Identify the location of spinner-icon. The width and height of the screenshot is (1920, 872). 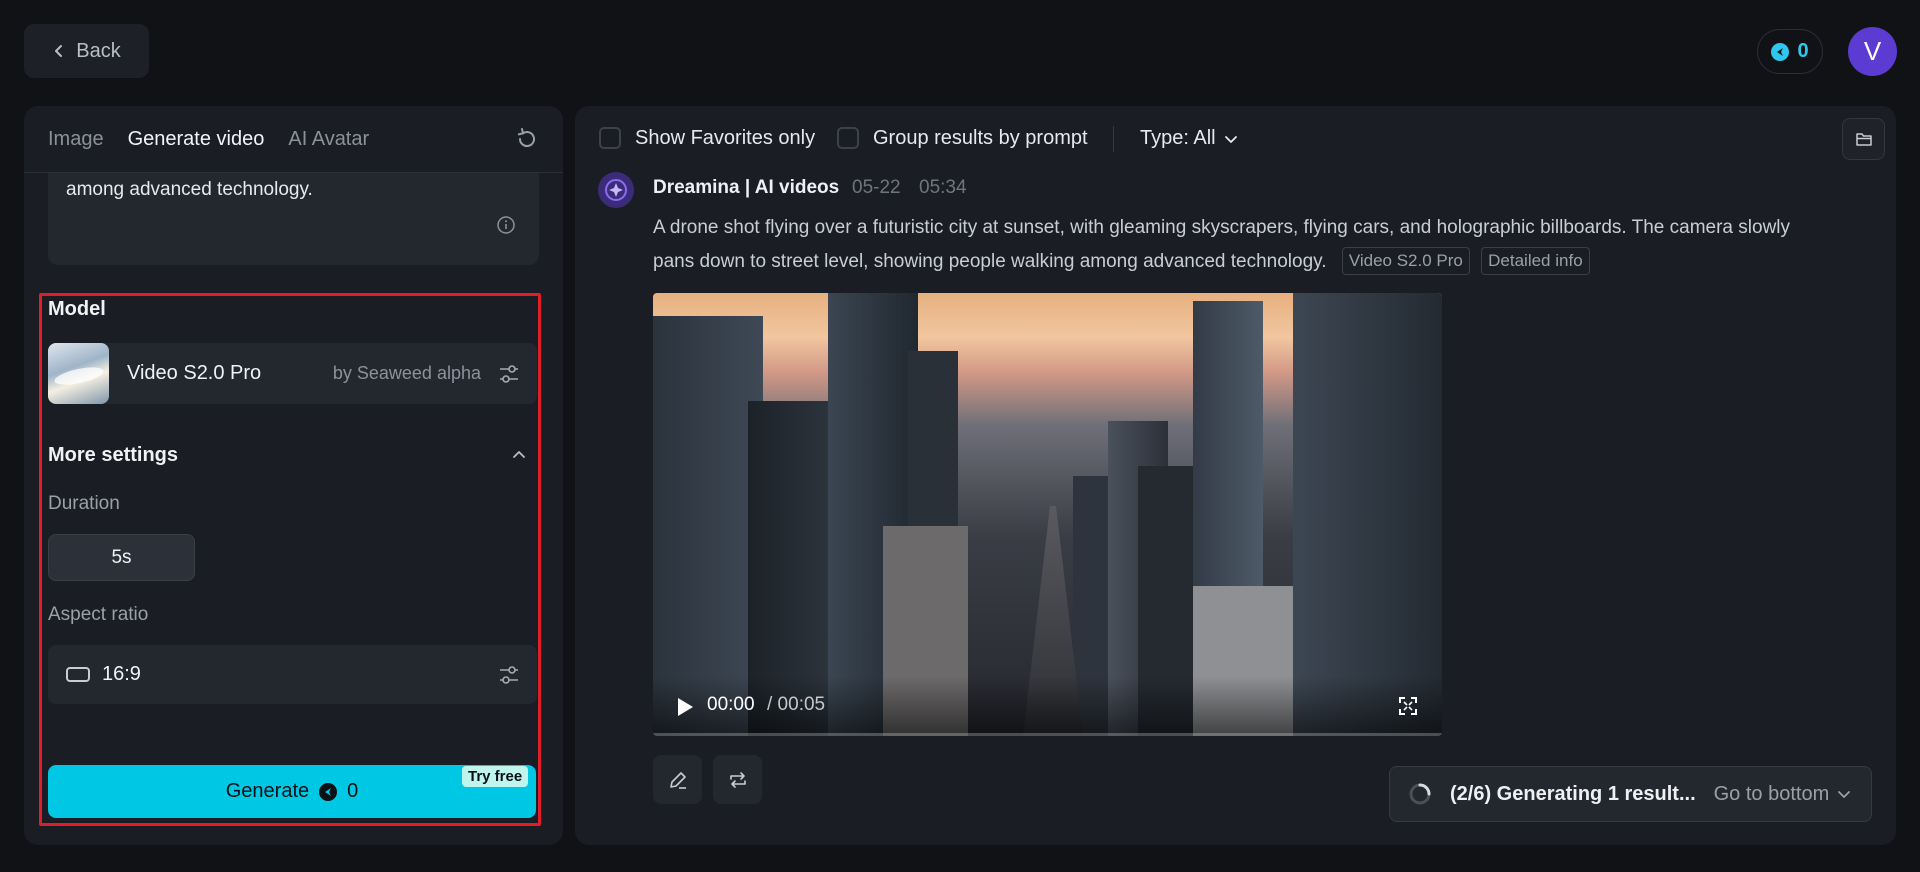
(1420, 794).